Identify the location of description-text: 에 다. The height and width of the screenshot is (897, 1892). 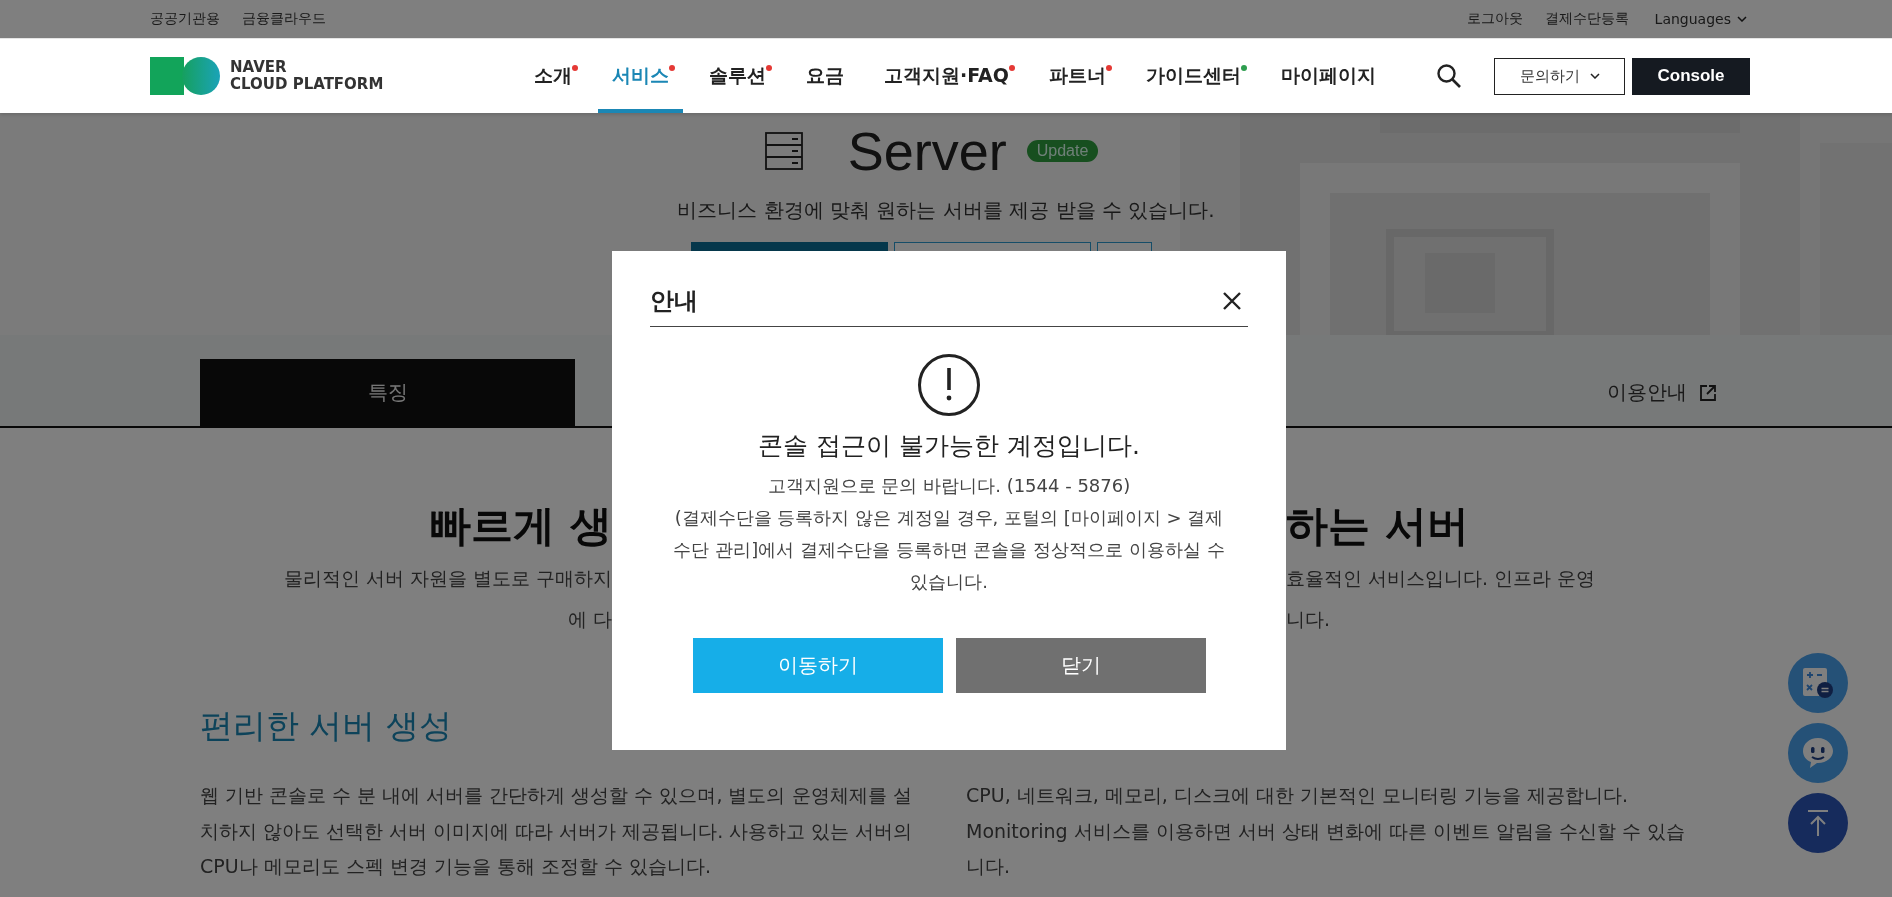
(589, 619).